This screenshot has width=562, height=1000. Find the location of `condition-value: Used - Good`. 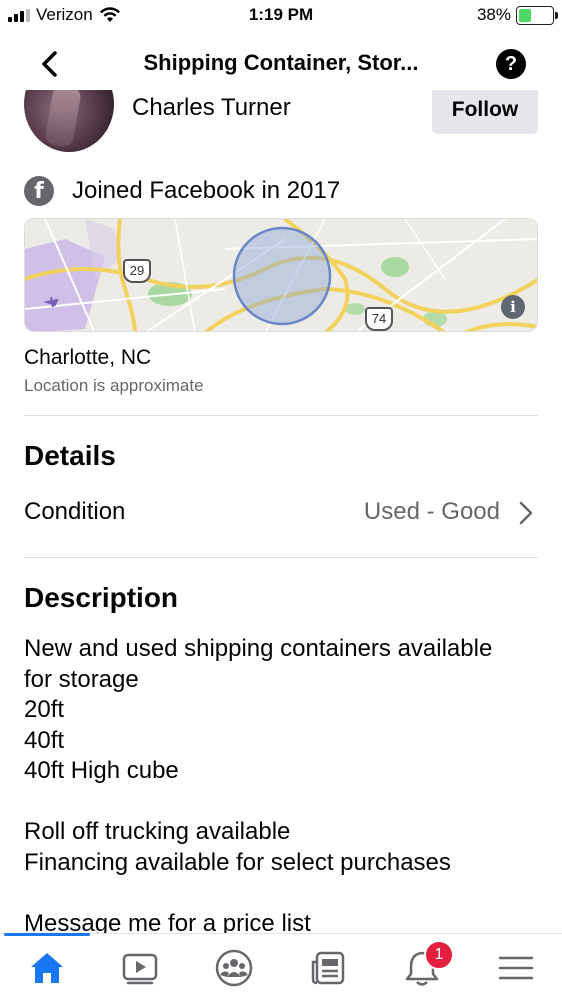

condition-value: Used - Good is located at coordinates (432, 512).